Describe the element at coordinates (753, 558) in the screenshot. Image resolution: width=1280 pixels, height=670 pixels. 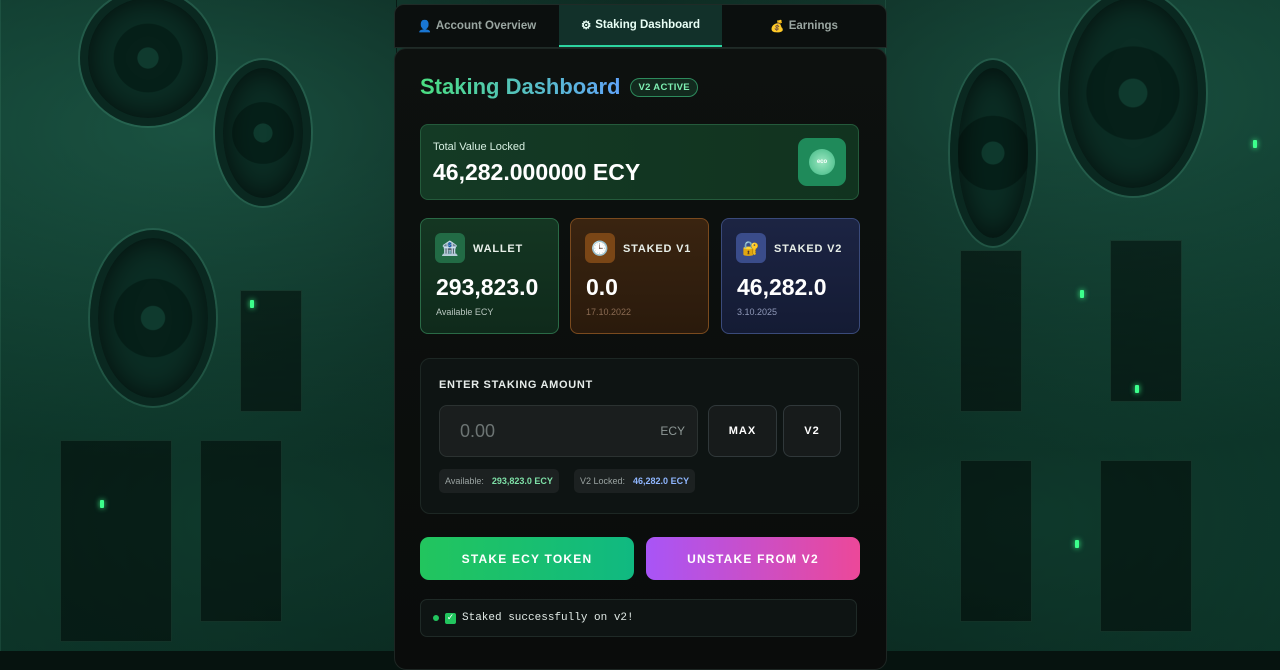
I see `unstake-button: UNSTAKE FROM V2` at that location.